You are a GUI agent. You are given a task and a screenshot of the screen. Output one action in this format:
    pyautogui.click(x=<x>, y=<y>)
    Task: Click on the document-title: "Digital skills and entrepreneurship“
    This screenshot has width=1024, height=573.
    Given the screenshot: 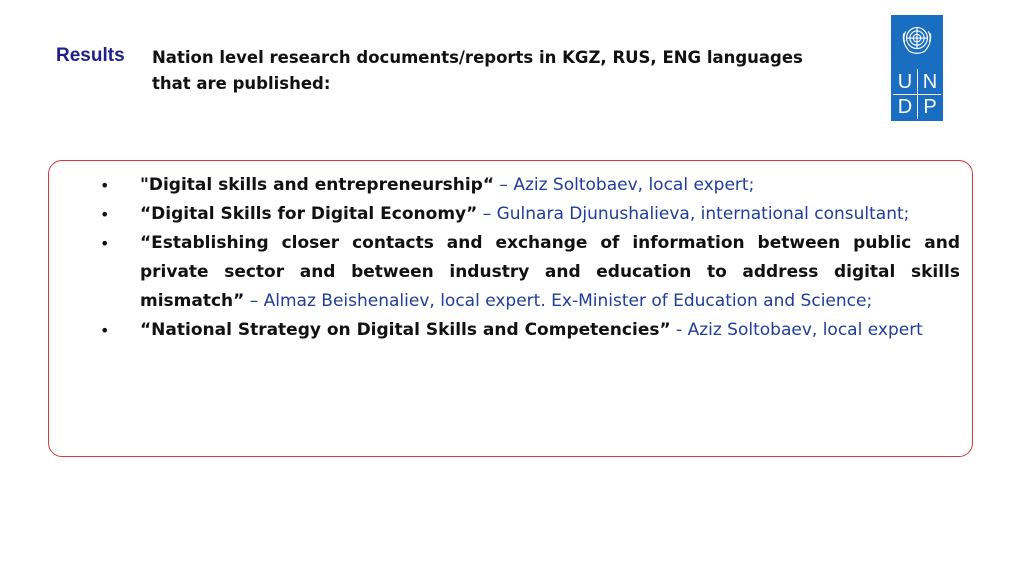 What is the action you would take?
    pyautogui.click(x=317, y=185)
    